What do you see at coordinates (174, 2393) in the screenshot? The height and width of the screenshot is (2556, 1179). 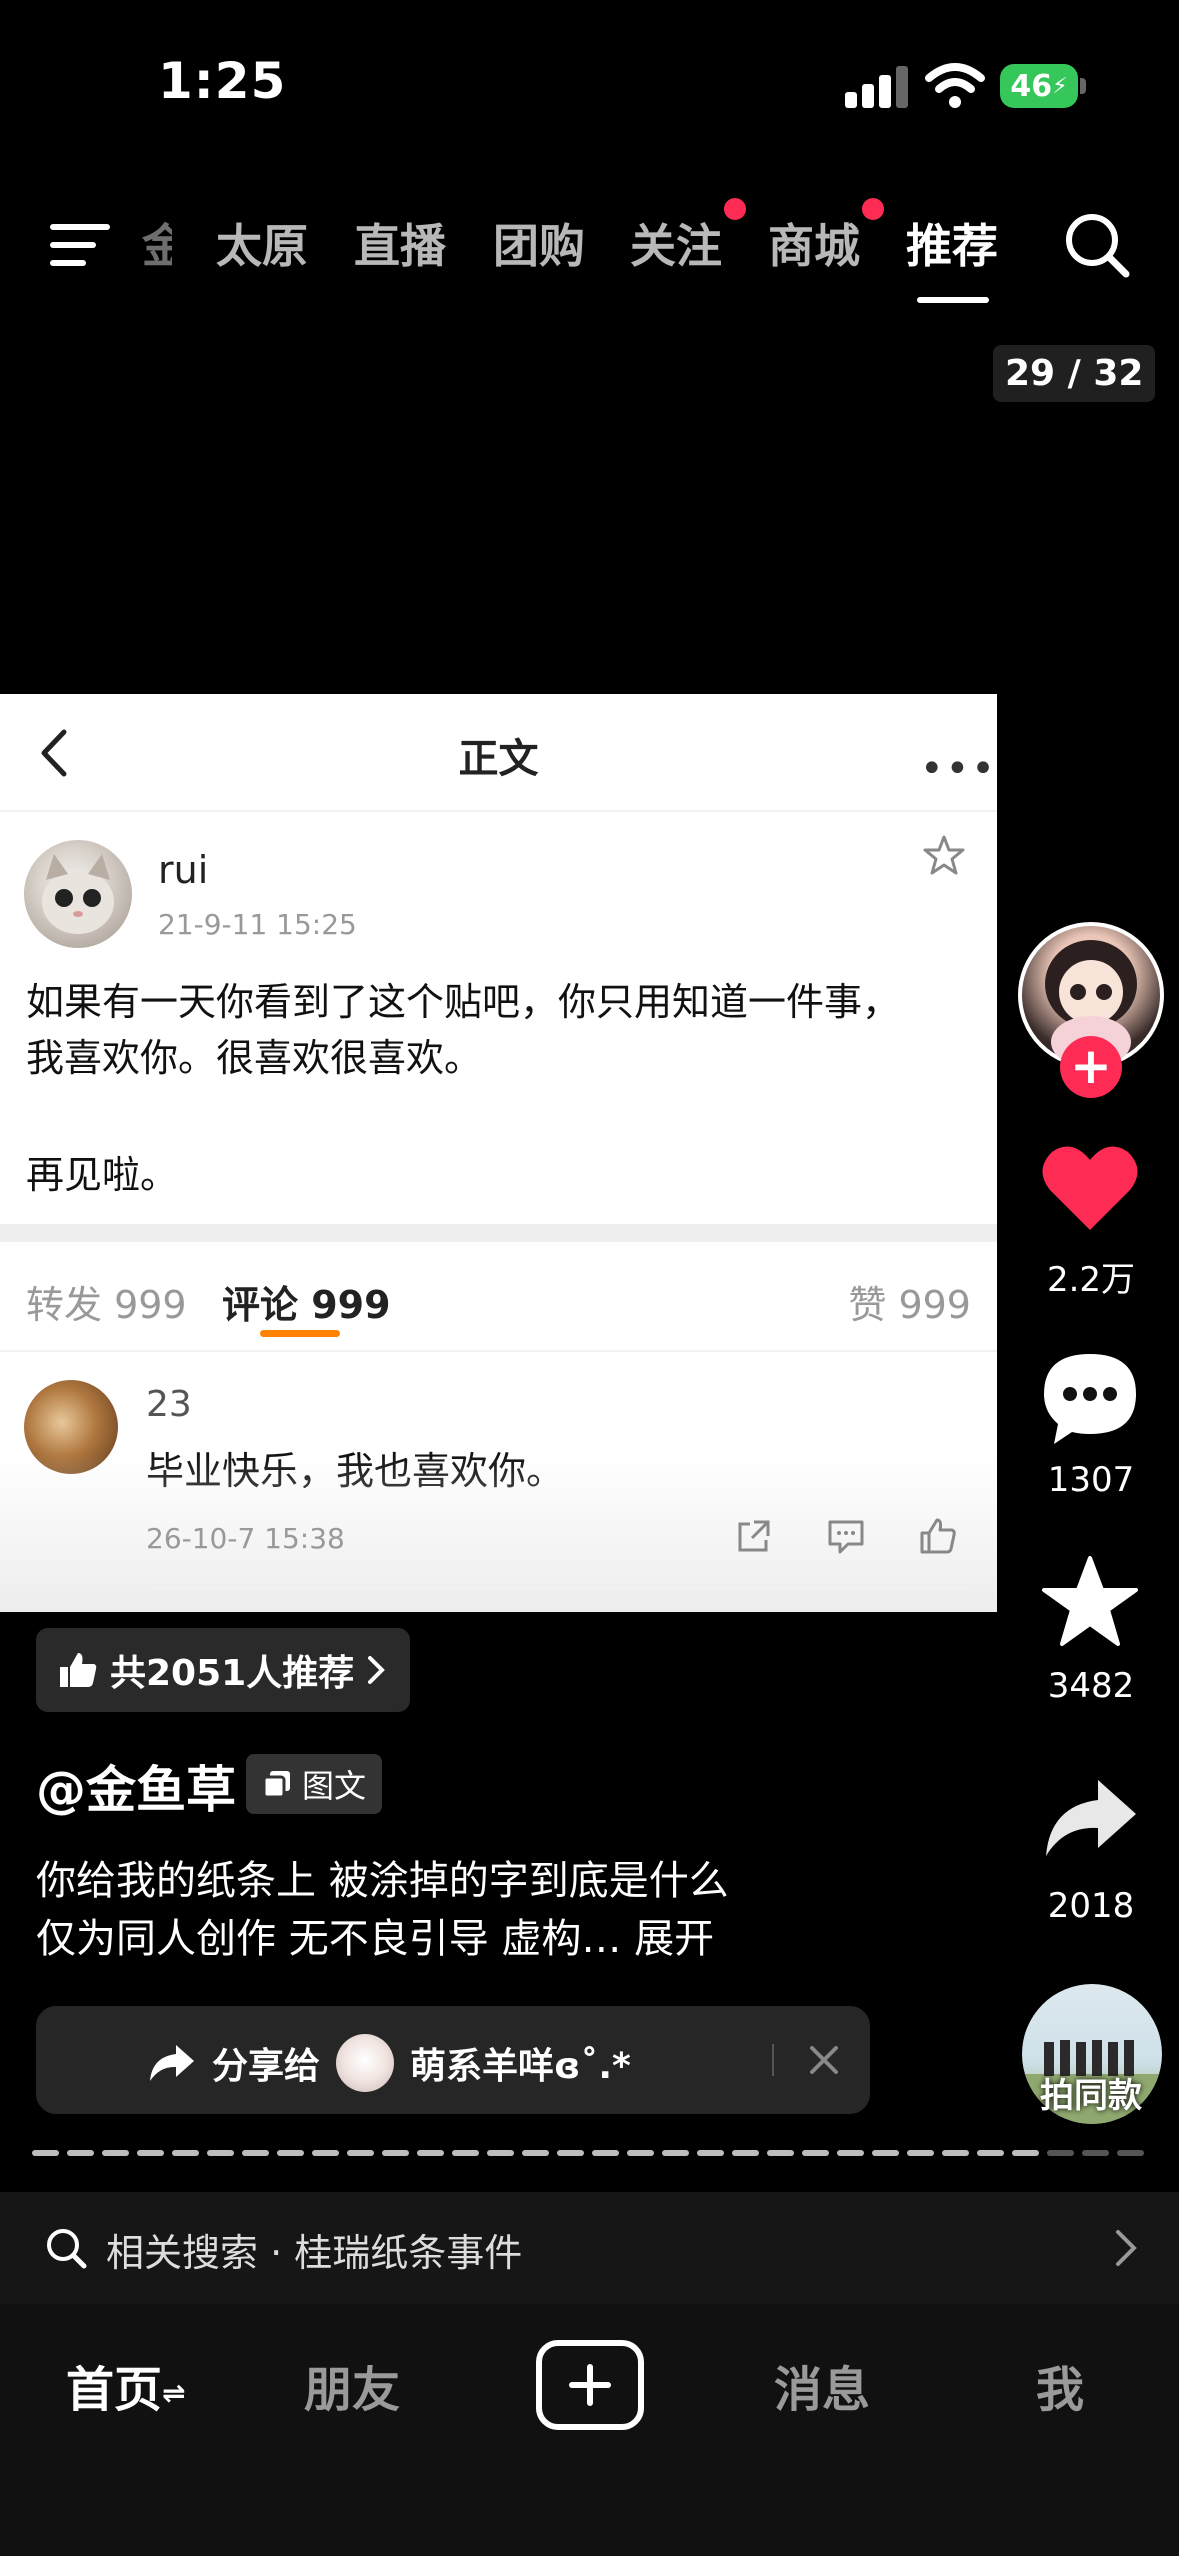 I see `swap-icon: ⇌` at bounding box center [174, 2393].